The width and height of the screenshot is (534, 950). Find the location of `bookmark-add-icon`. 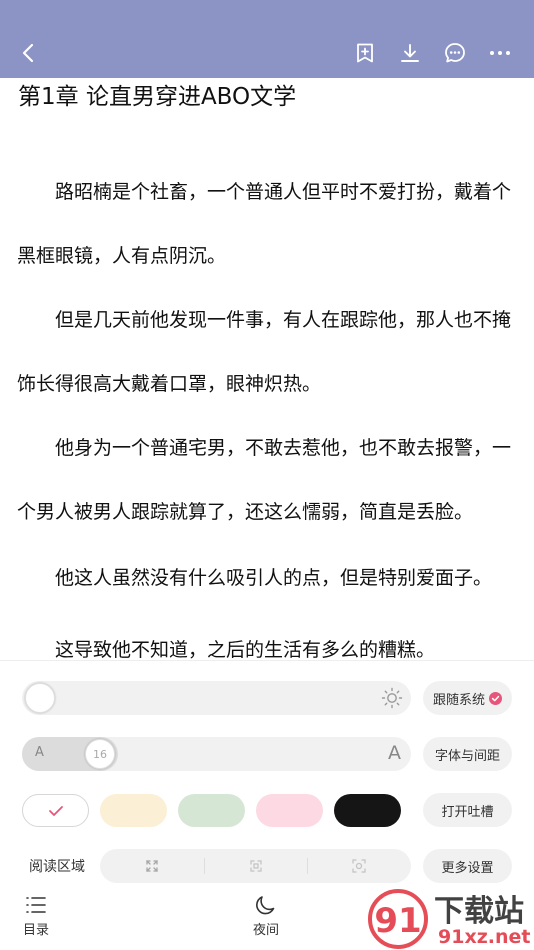

bookmark-add-icon is located at coordinates (365, 53).